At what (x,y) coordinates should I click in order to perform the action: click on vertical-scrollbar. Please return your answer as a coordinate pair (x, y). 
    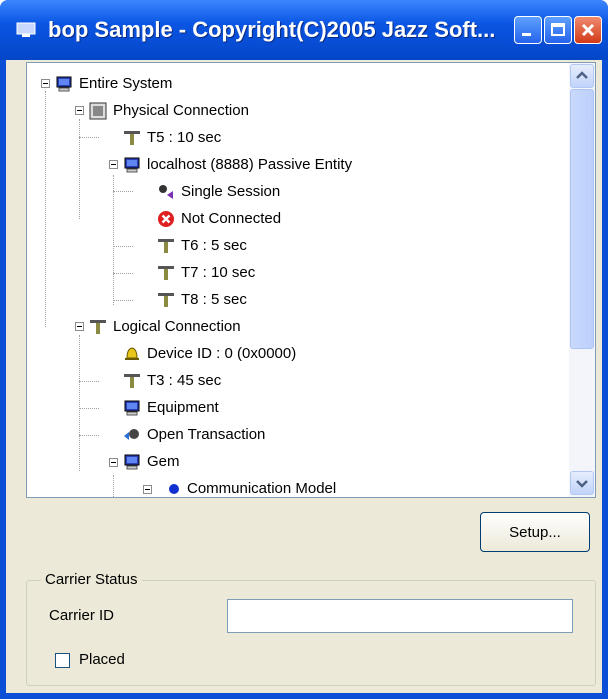
    Looking at the image, I should click on (582, 280).